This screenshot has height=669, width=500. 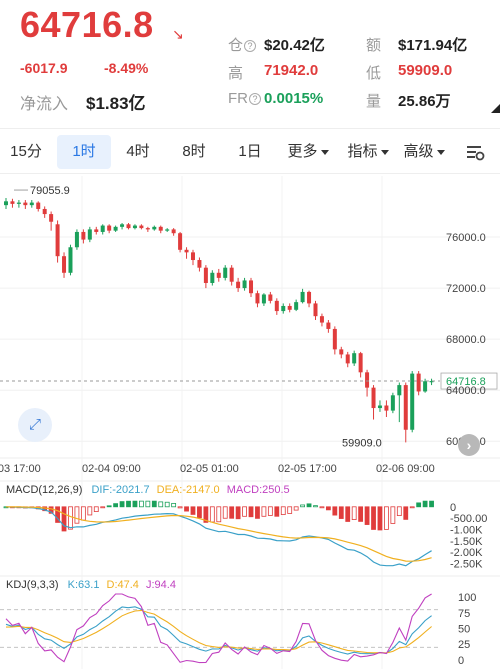 What do you see at coordinates (469, 445) in the screenshot?
I see `scroll-right-icon: ›` at bounding box center [469, 445].